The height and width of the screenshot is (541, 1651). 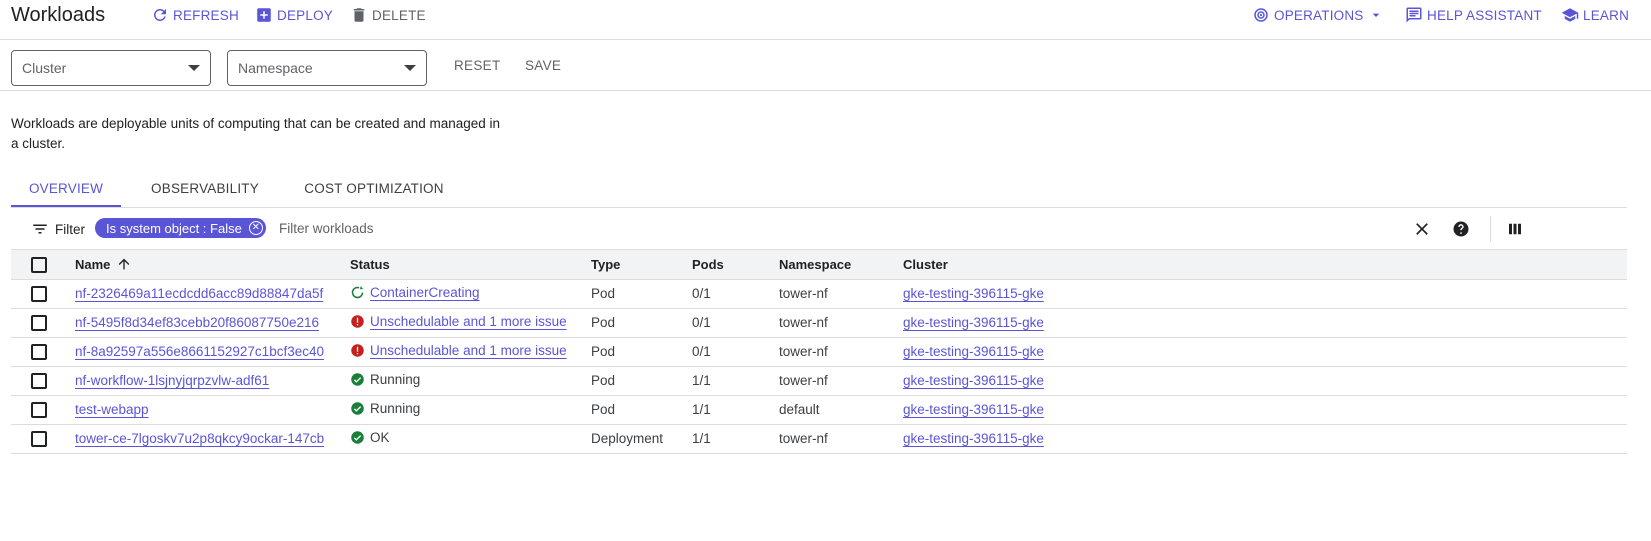 What do you see at coordinates (477, 65) in the screenshot?
I see `reset-button: RESET` at bounding box center [477, 65].